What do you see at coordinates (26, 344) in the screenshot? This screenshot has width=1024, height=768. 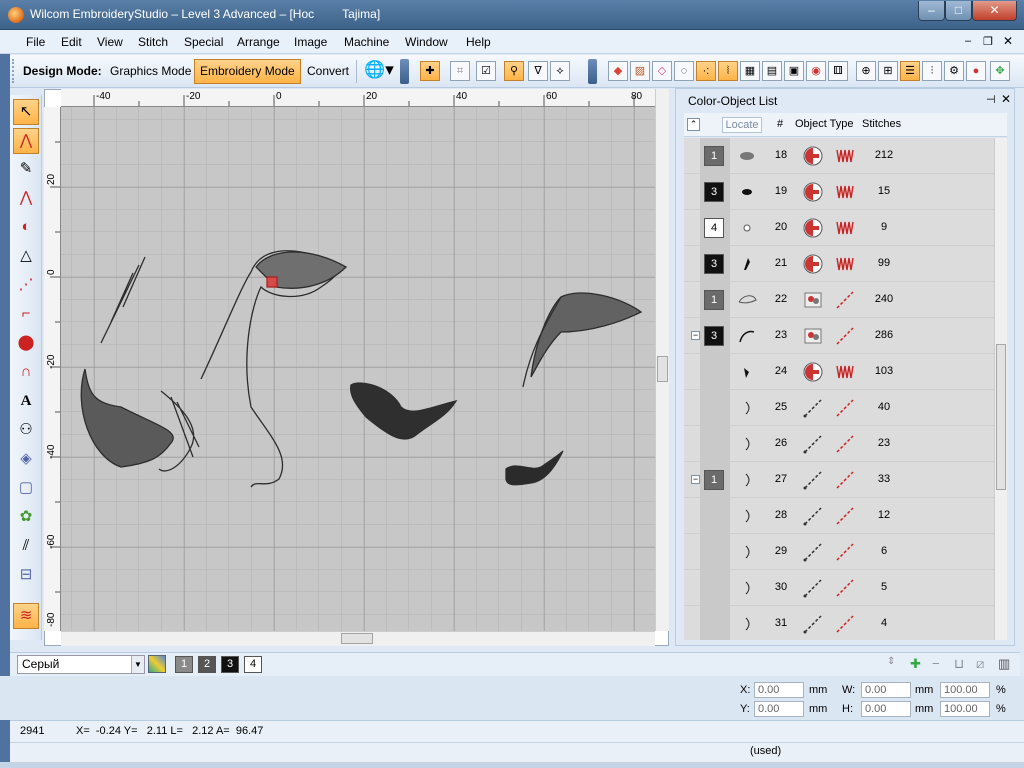 I see `circle-tool-icon: ⬤` at bounding box center [26, 344].